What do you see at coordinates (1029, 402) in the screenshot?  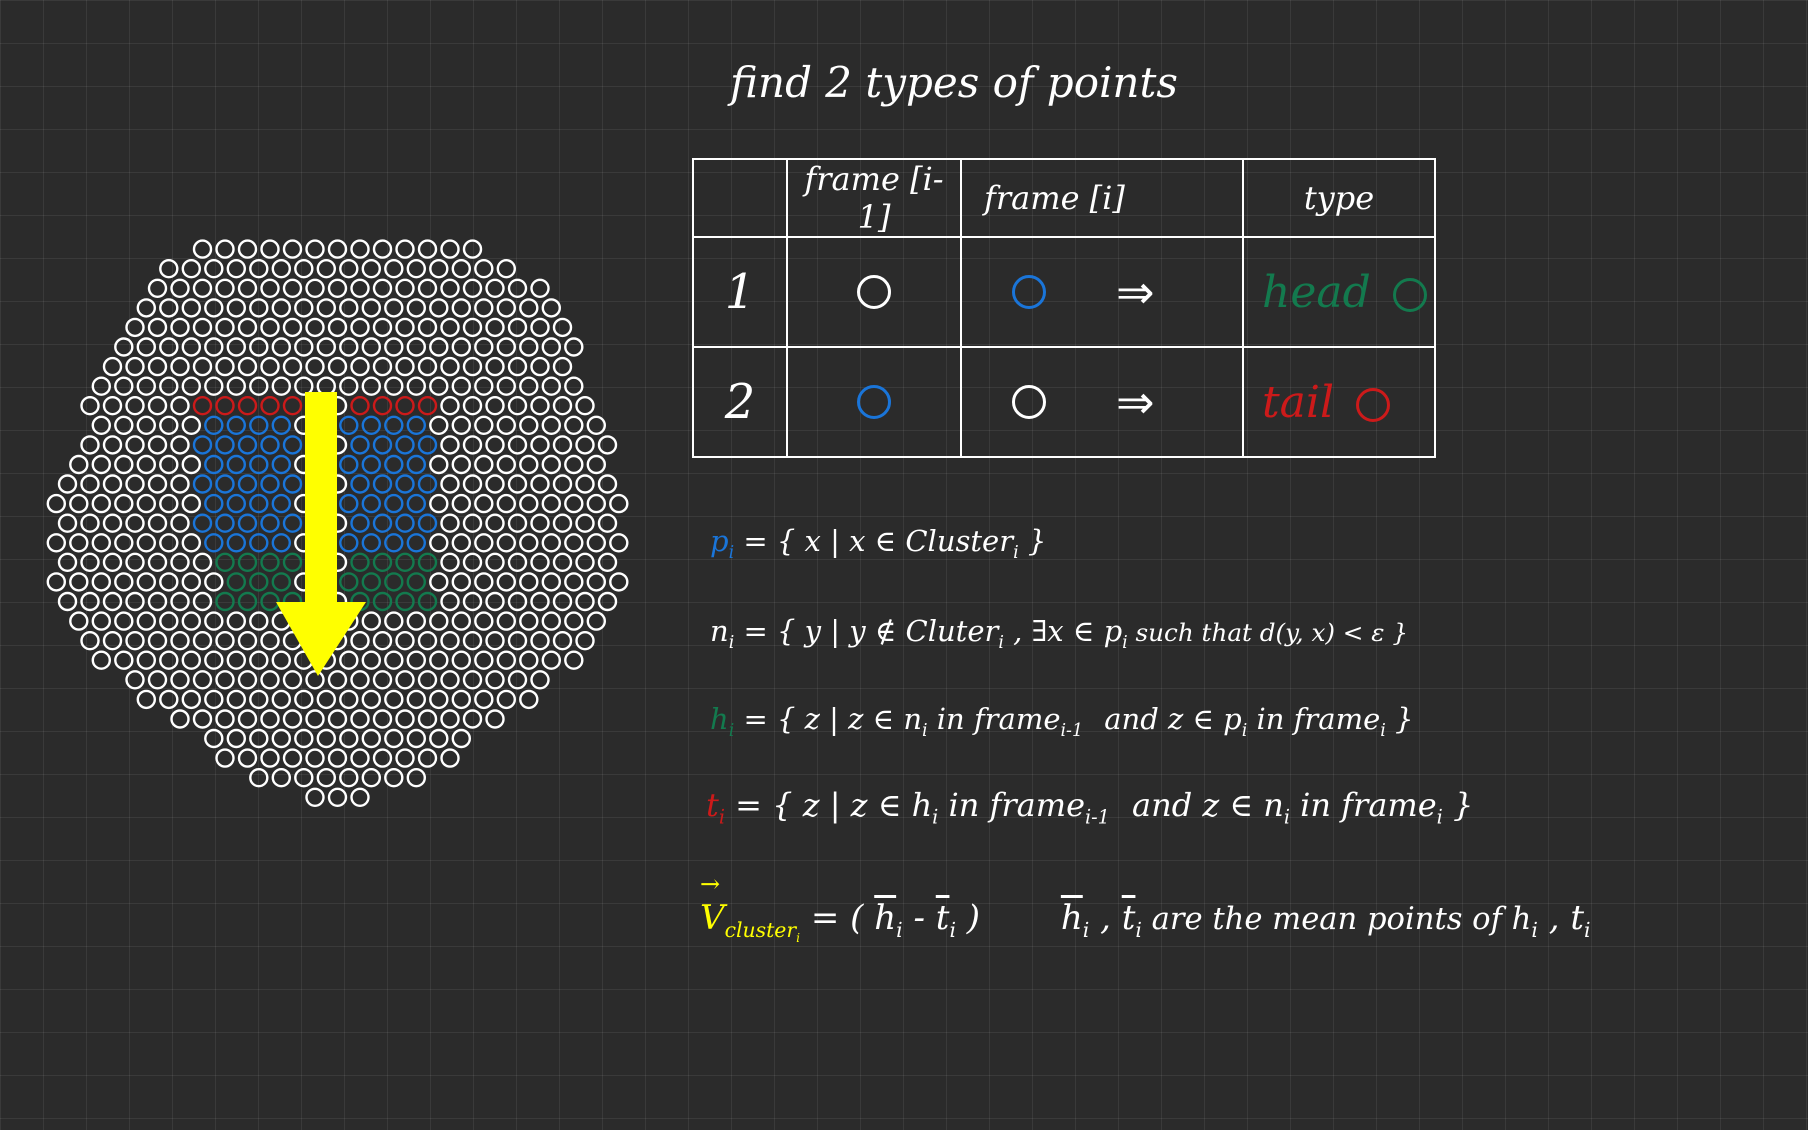 I see `white-circle-icon` at bounding box center [1029, 402].